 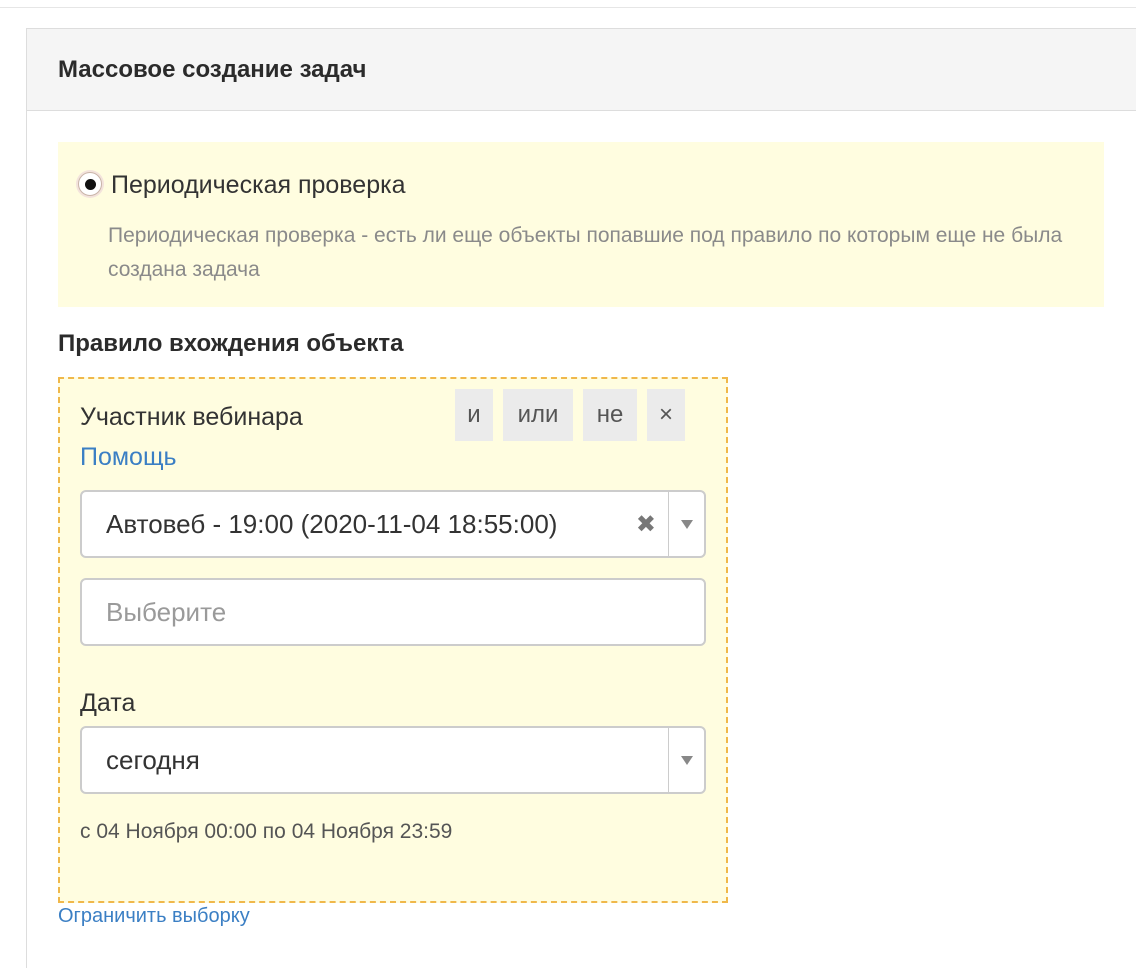 I want to click on radio-selected-dot, so click(x=90, y=184).